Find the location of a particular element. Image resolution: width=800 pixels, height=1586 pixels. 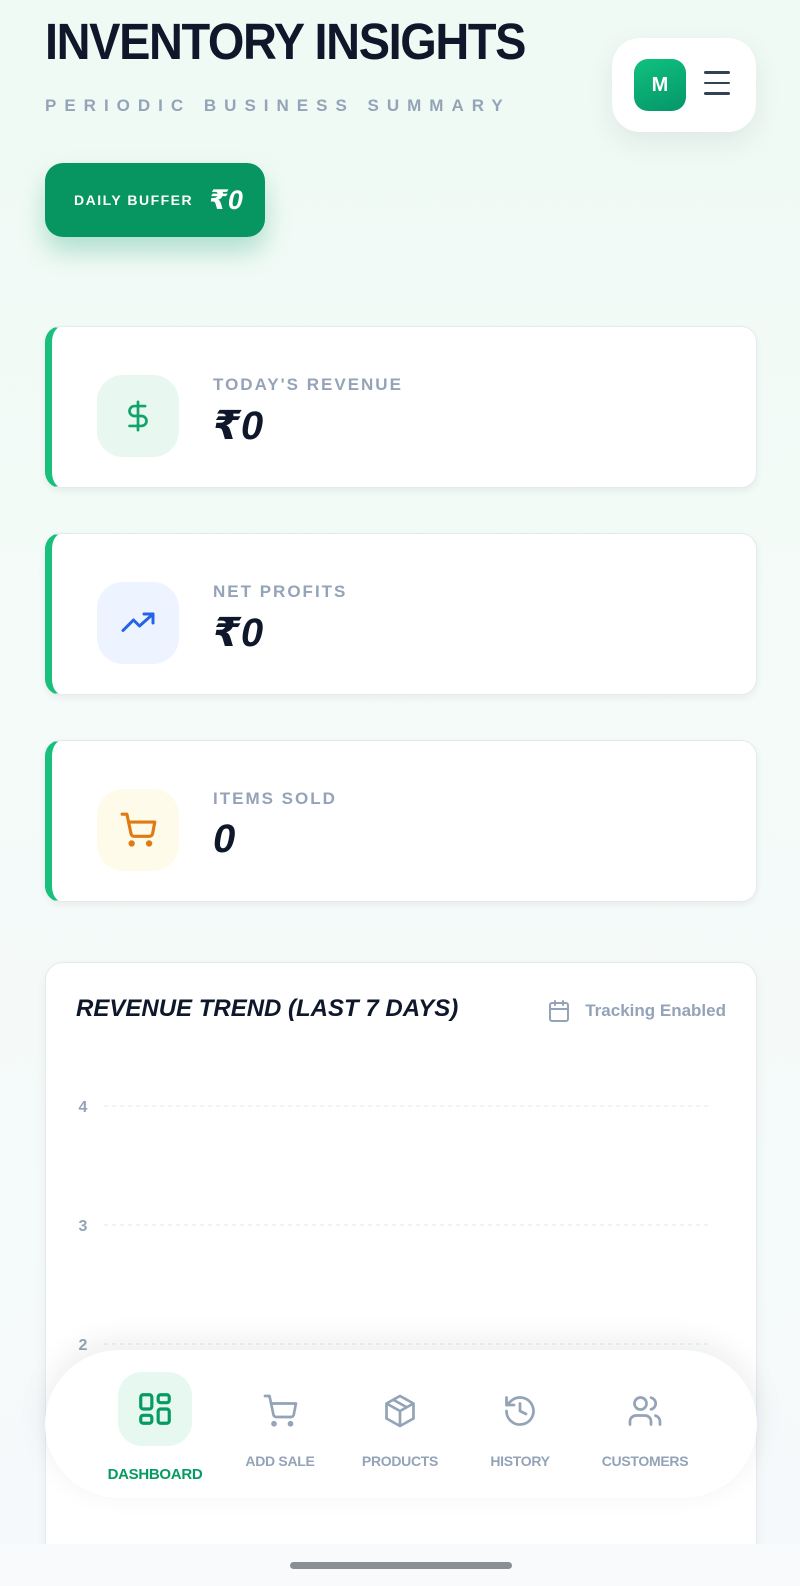

daily-buffer-badge: DAILY BUFFER ₹0 is located at coordinates (155, 200).